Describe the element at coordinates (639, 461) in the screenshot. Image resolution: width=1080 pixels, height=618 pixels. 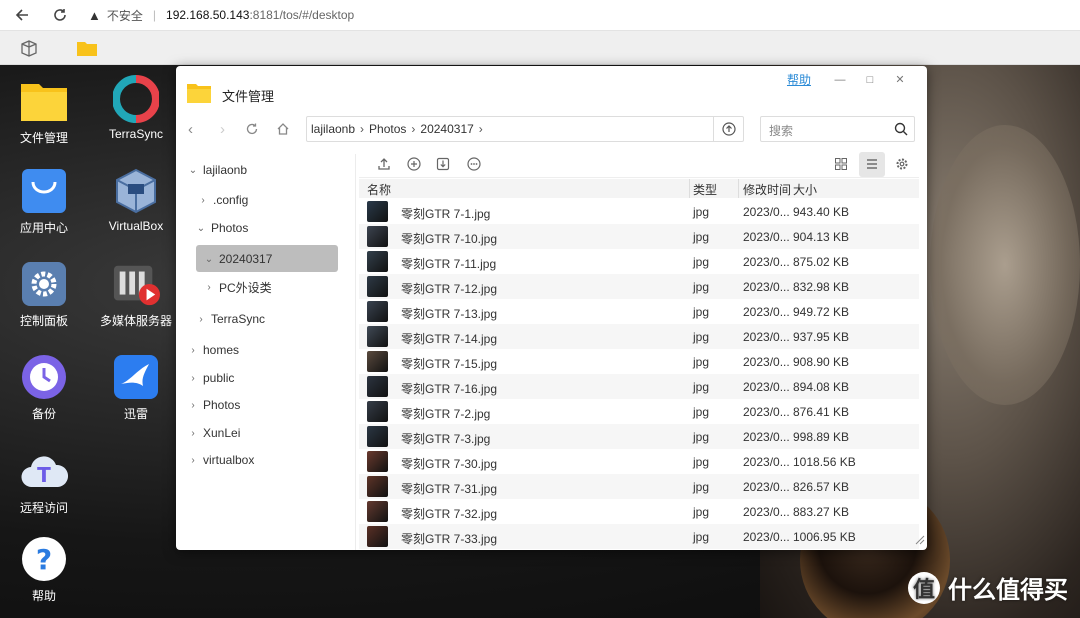
I see `table-row: 零刻GTR 7-30.jpg jpg 2023/0... 1018.56 KB` at that location.